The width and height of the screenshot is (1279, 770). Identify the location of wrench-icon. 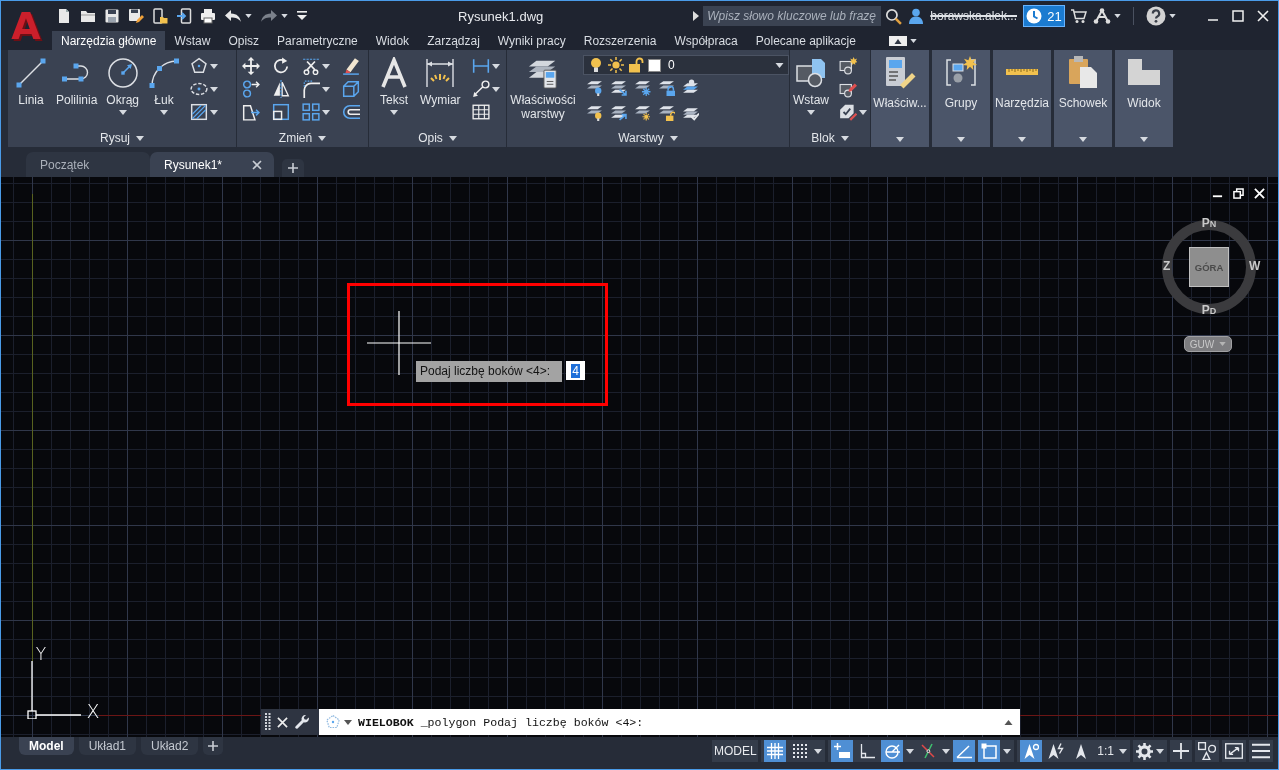
(302, 722).